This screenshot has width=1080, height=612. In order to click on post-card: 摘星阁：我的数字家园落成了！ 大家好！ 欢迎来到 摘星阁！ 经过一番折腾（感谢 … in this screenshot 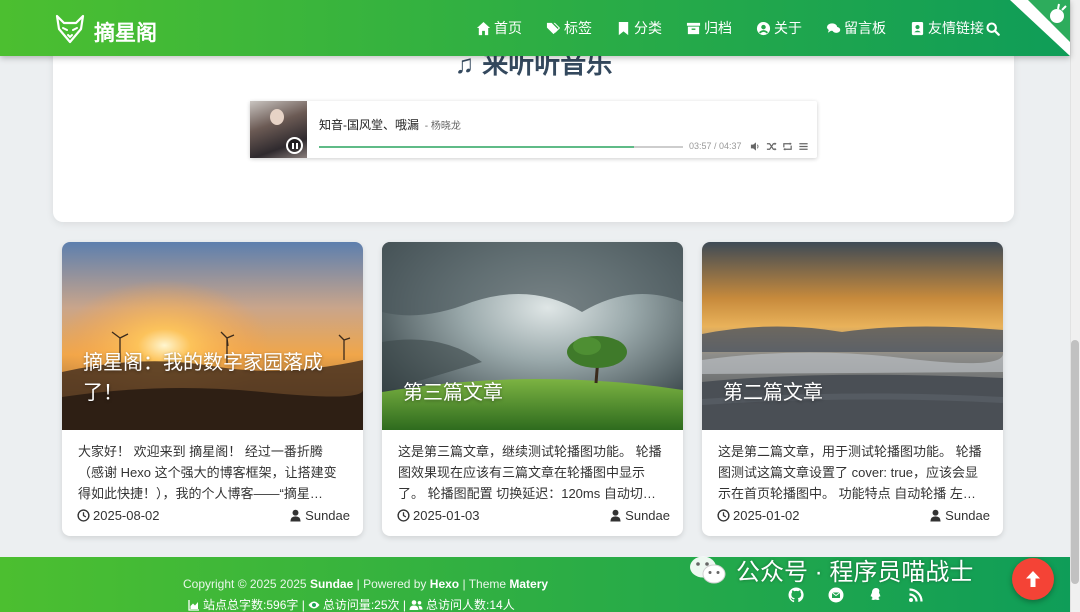, I will do `click(212, 389)`.